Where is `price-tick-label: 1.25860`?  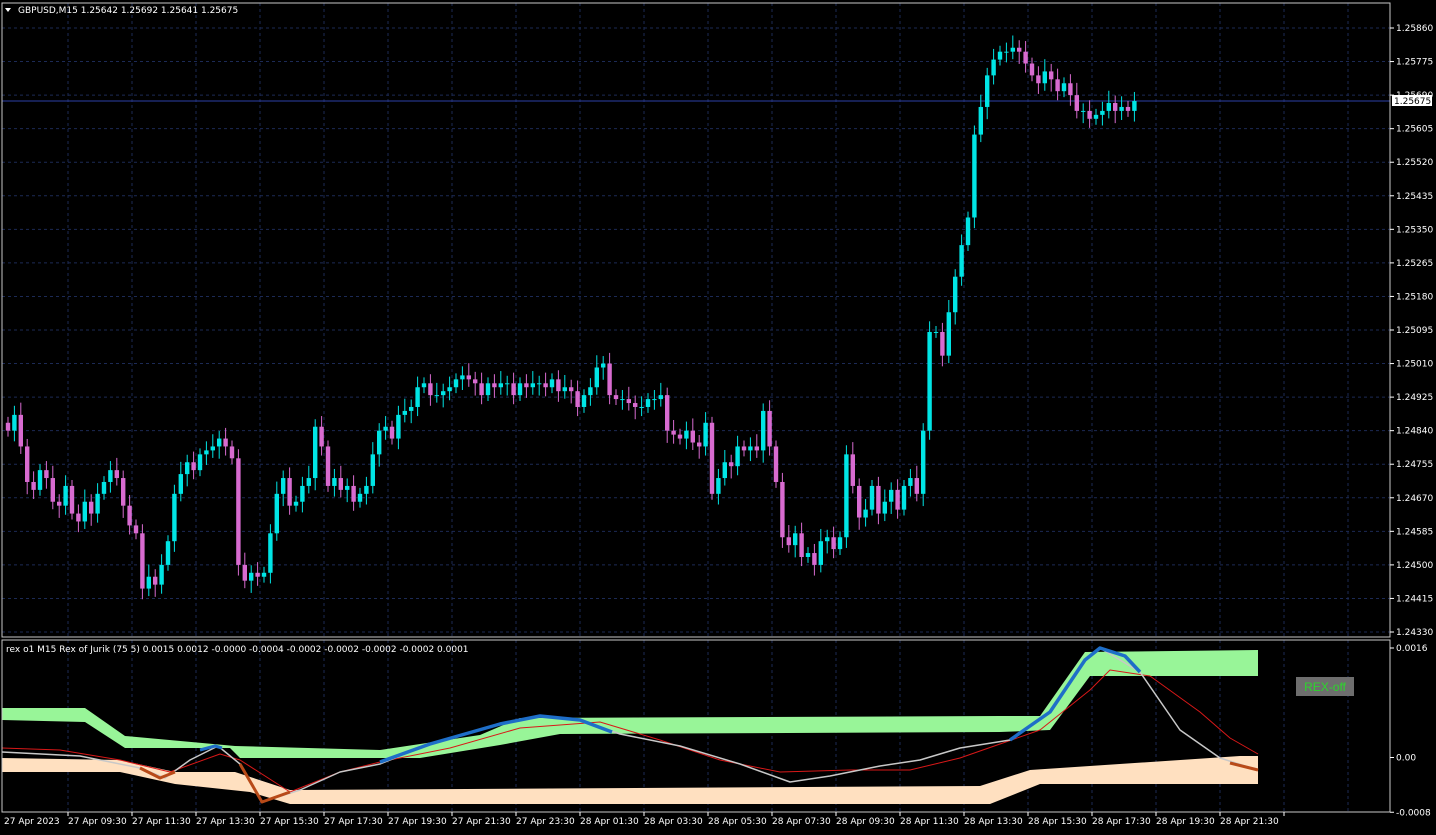
price-tick-label: 1.25860 is located at coordinates (1414, 29).